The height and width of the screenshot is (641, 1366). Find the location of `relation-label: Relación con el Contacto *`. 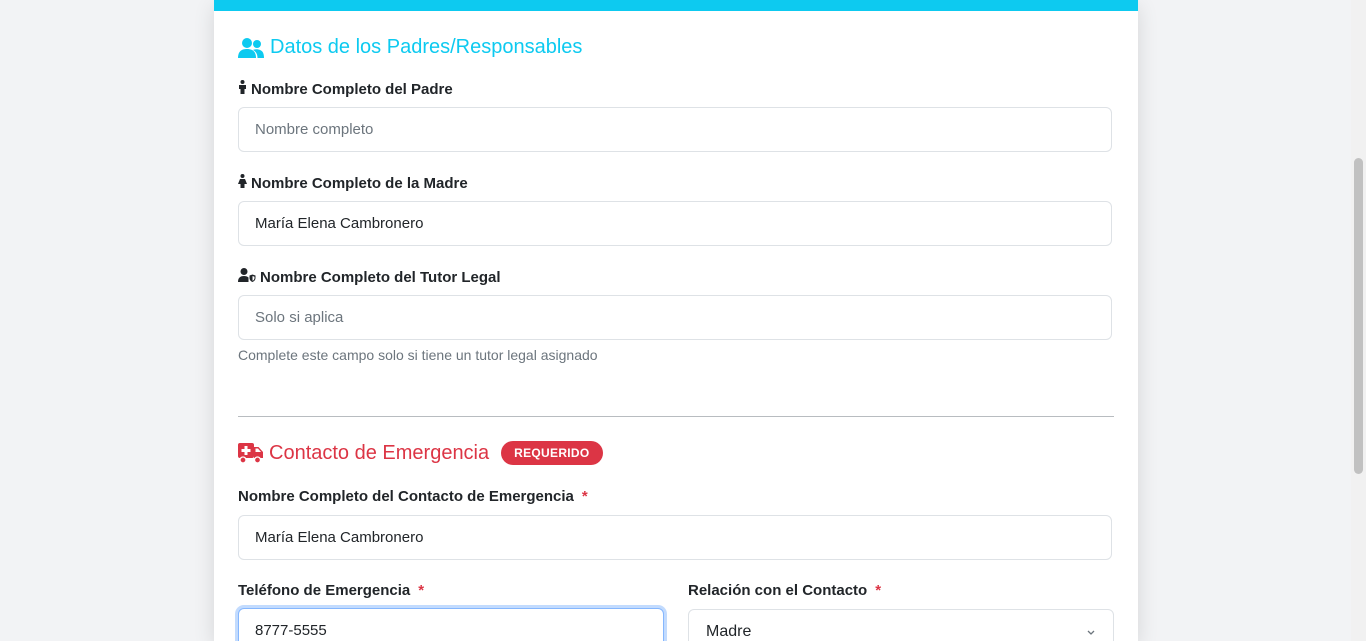

relation-label: Relación con el Contacto * is located at coordinates (784, 590).